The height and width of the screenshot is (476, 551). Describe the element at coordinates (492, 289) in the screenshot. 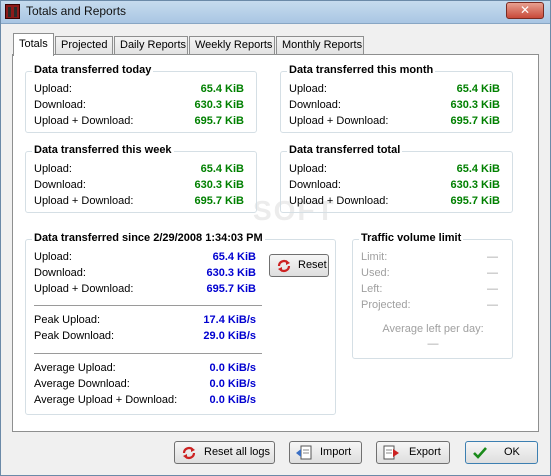

I see `left-value: —` at that location.